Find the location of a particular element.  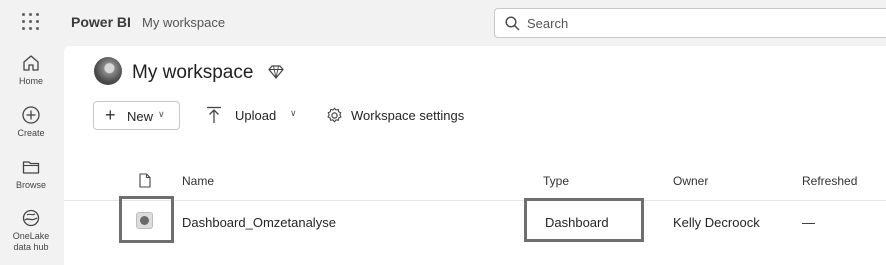

search-input: Search is located at coordinates (690, 23).